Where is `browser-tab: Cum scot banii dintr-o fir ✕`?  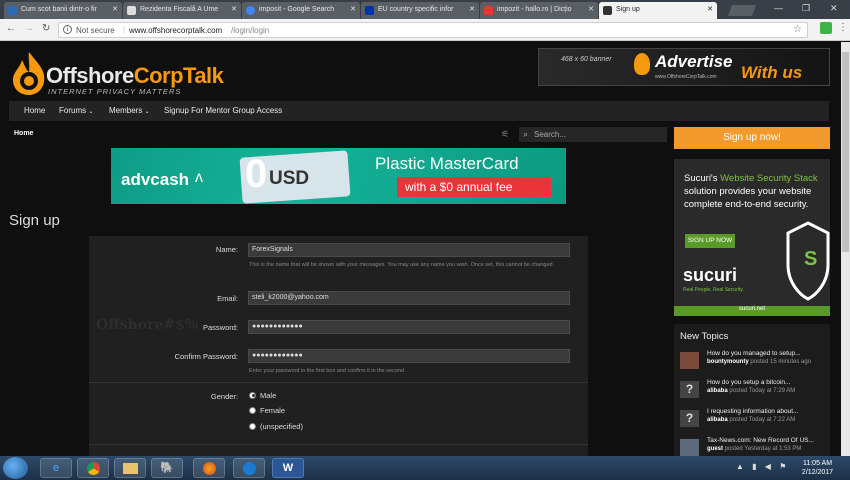
browser-tab: Cum scot banii dintr-o fir ✕ is located at coordinates (63, 10).